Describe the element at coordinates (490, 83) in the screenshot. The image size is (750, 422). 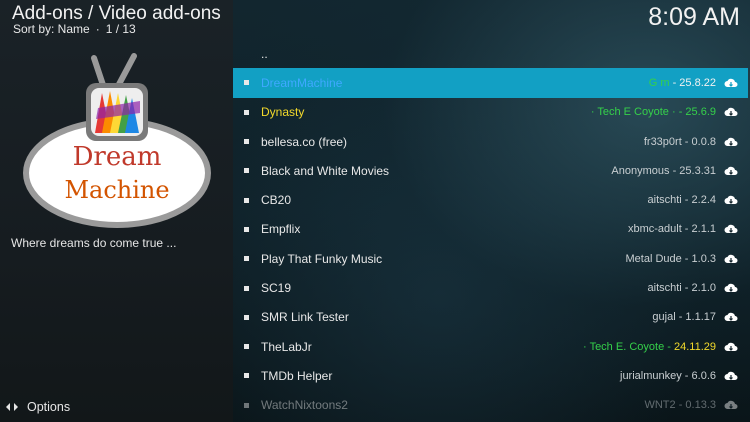
I see `list-item-dreammachine: DreamMachine G m - 25.8.22` at that location.